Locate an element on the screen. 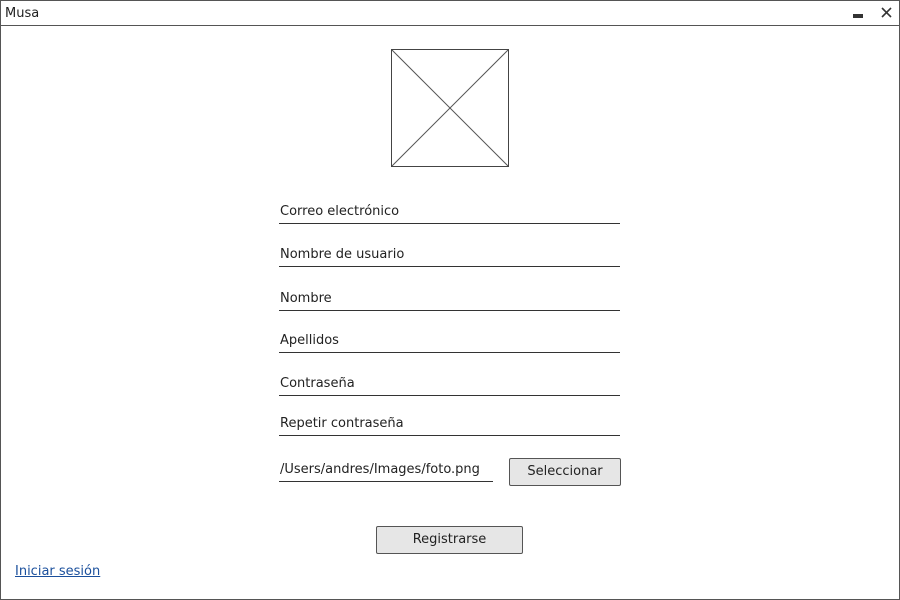 The width and height of the screenshot is (900, 600). username-field: Nombre de usuario is located at coordinates (449, 254).